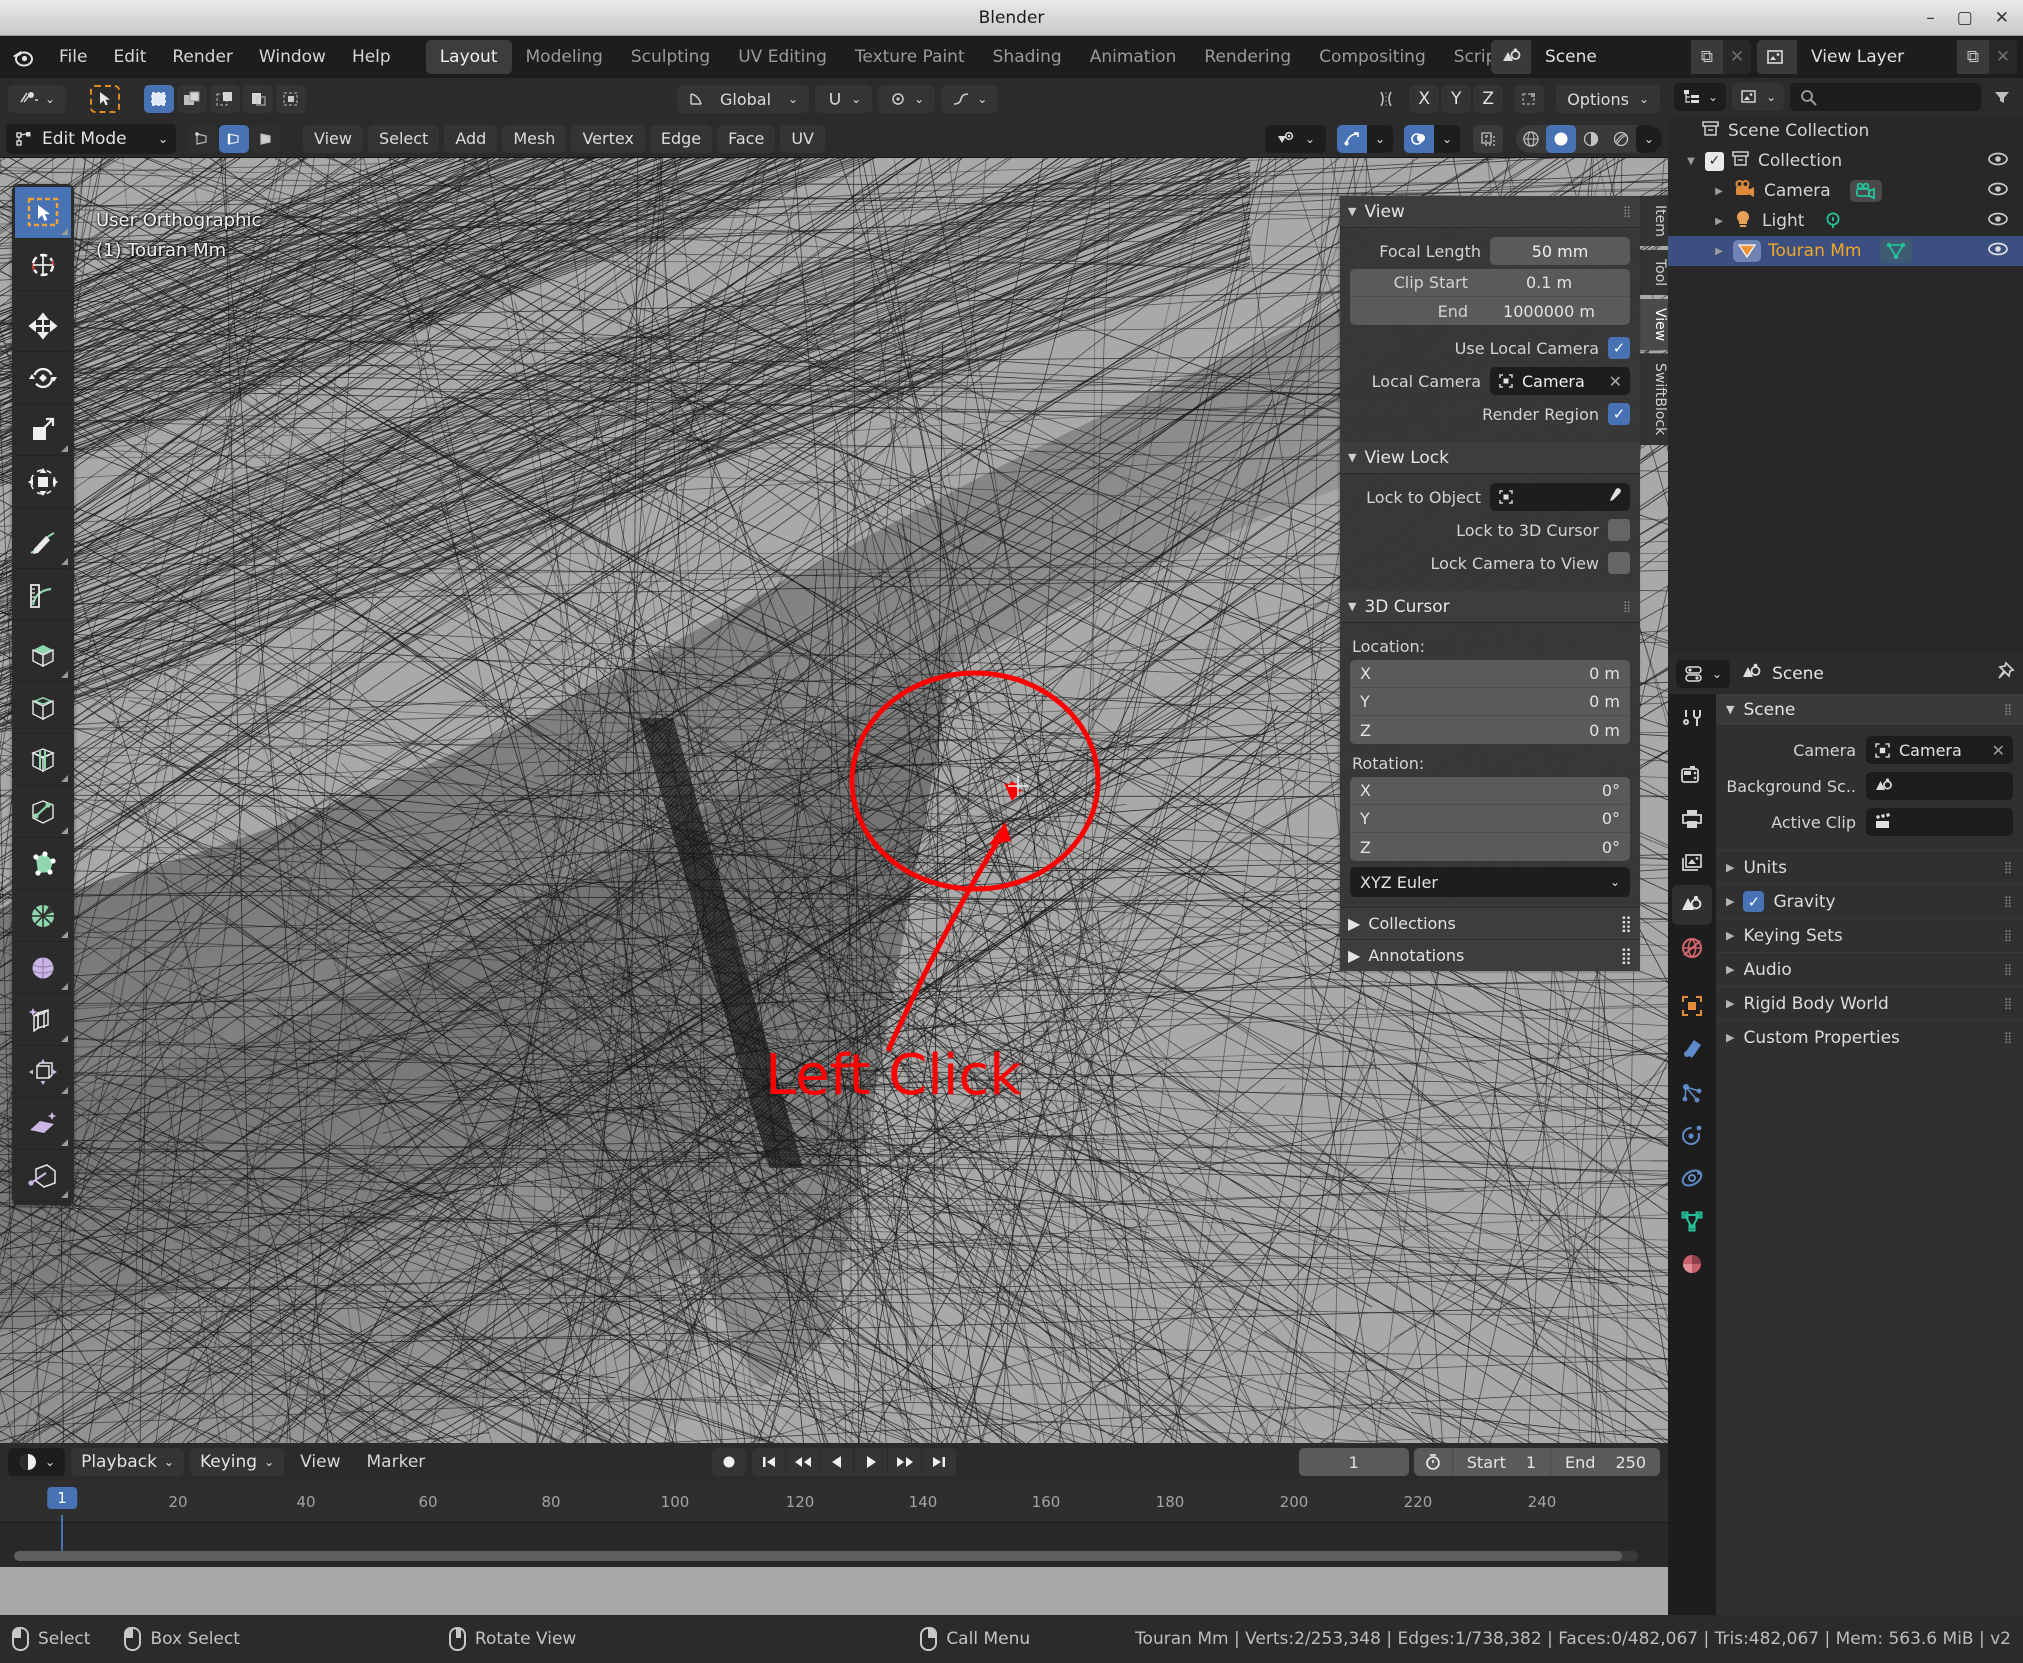 The width and height of the screenshot is (2023, 1663). Describe the element at coordinates (1692, 718) in the screenshot. I see `tab-tool` at that location.